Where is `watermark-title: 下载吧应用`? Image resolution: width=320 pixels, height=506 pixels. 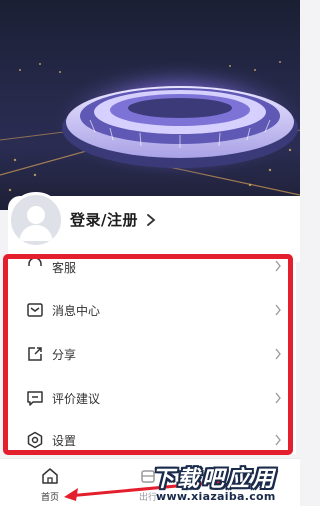 watermark-title: 下载吧应用 is located at coordinates (215, 479).